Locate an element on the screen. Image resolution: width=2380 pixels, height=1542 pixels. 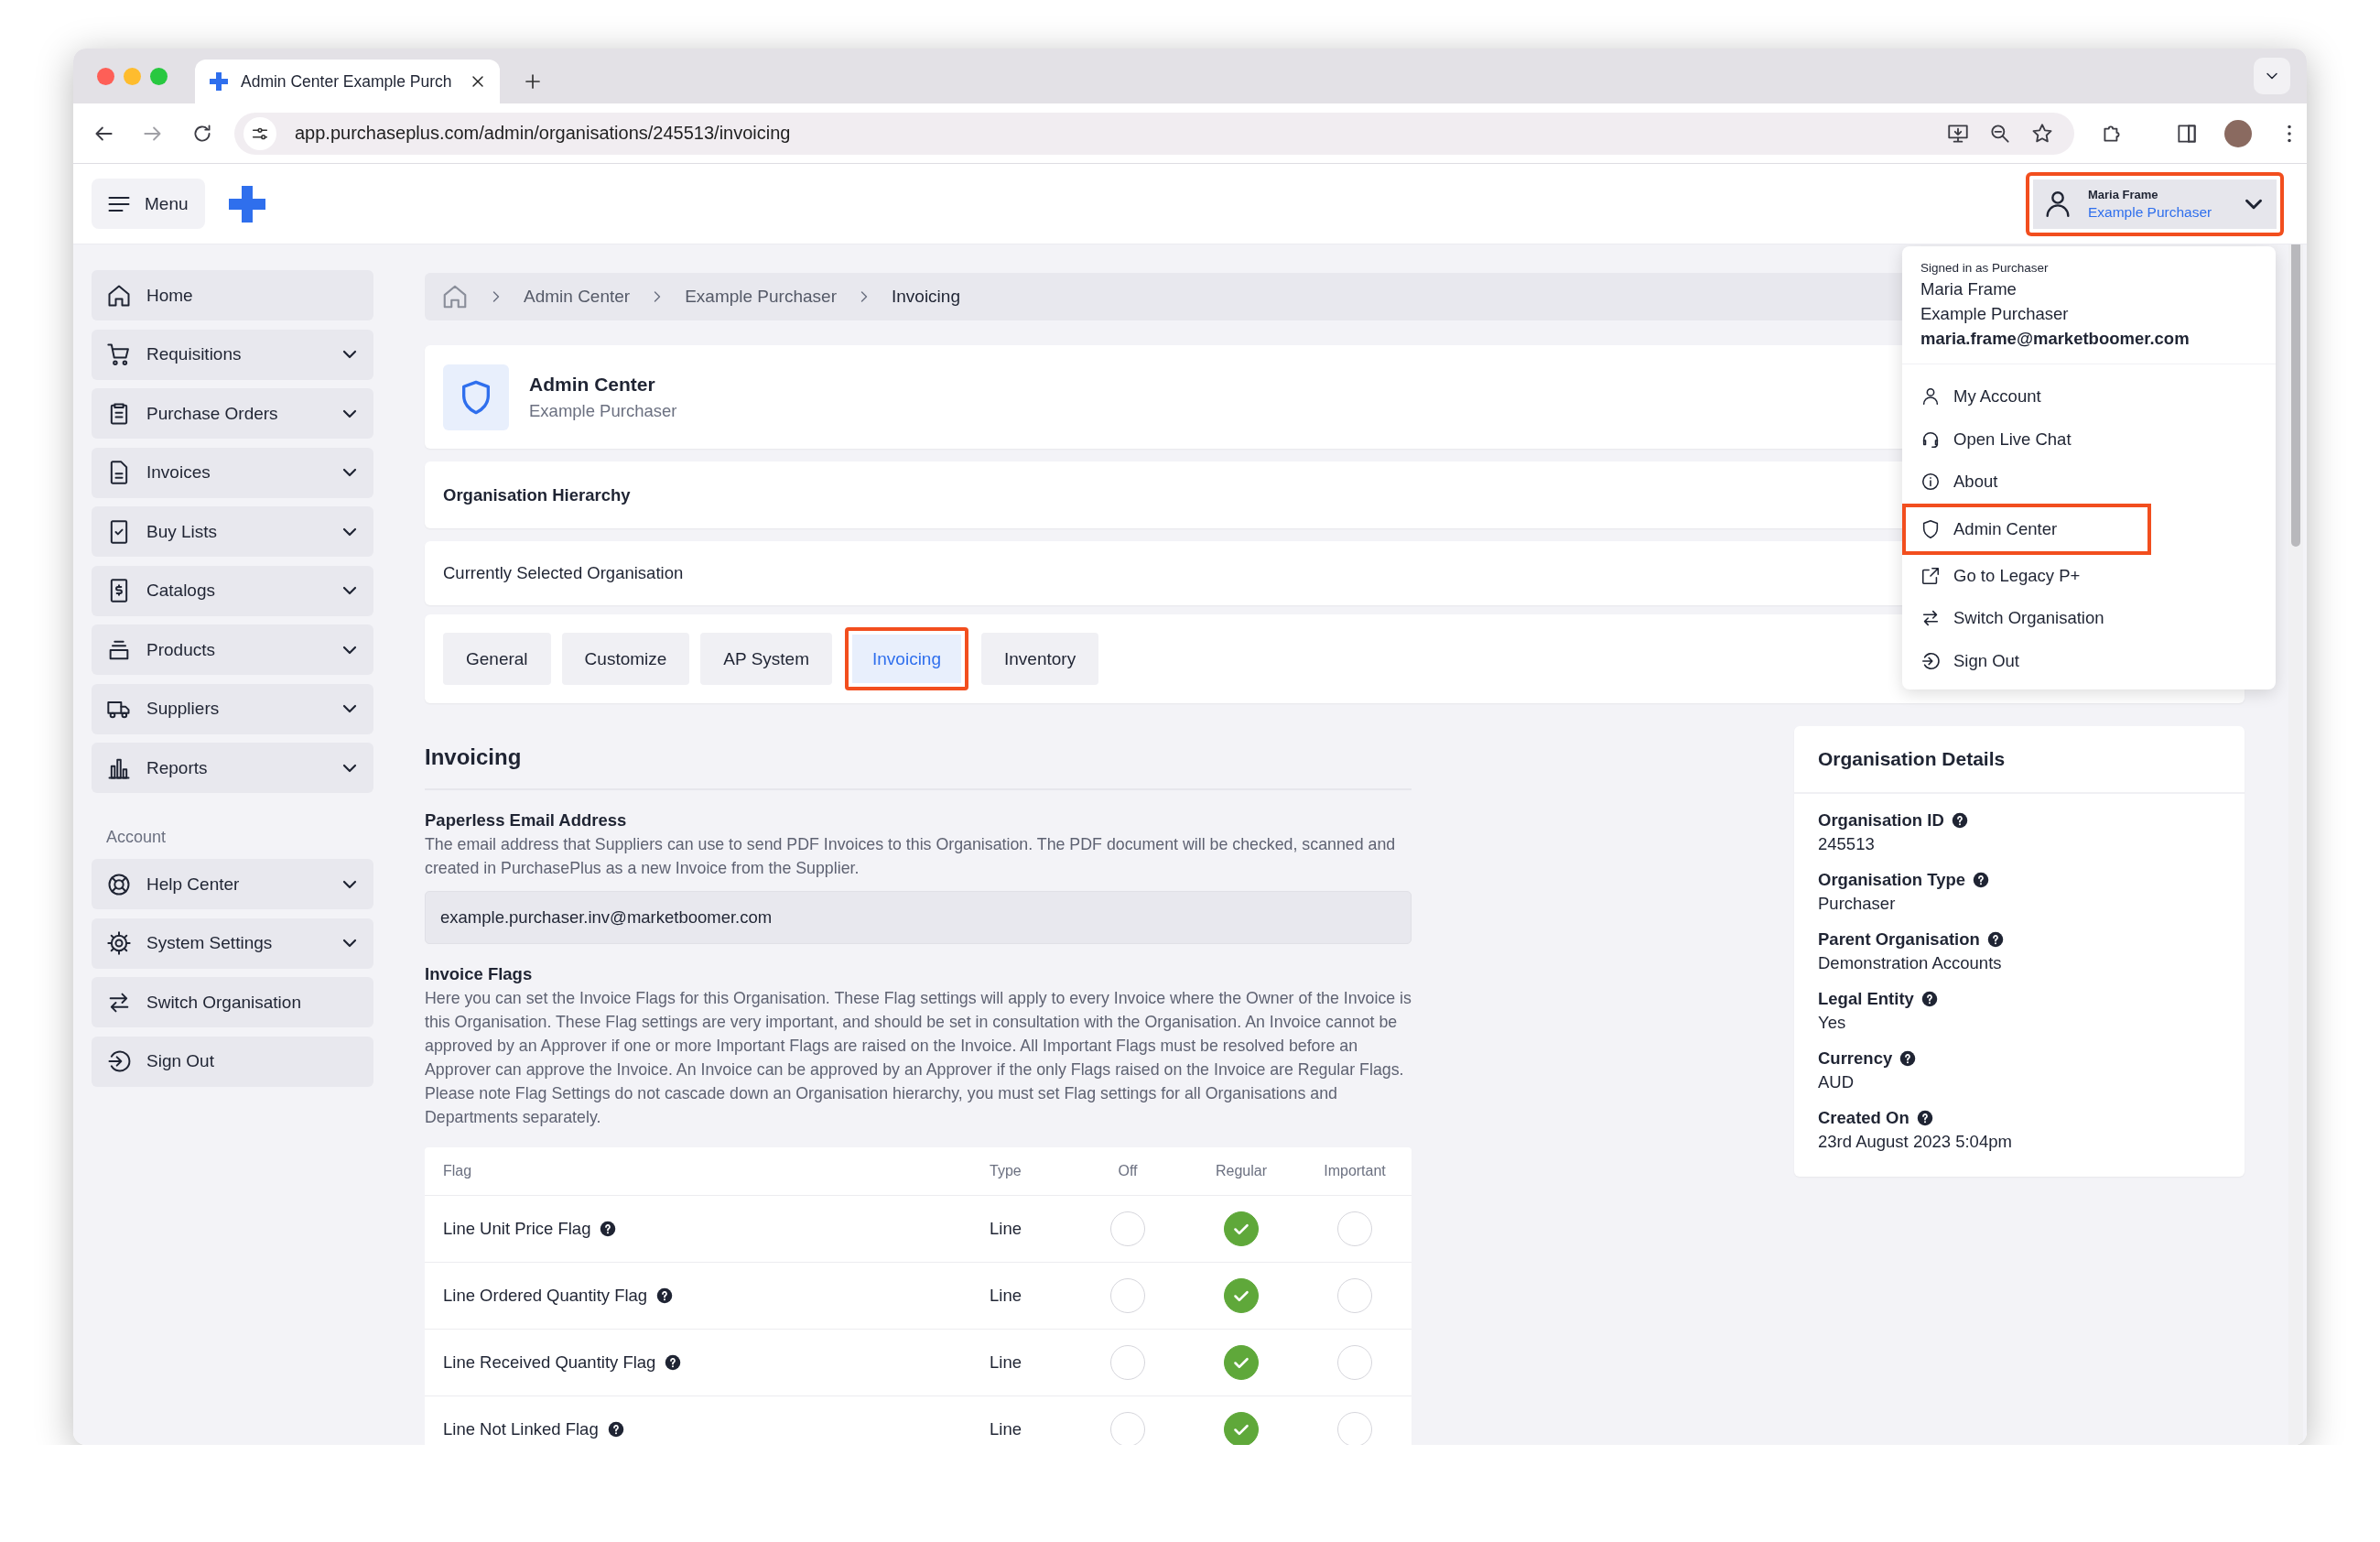
column-header: Off is located at coordinates (1128, 1171).